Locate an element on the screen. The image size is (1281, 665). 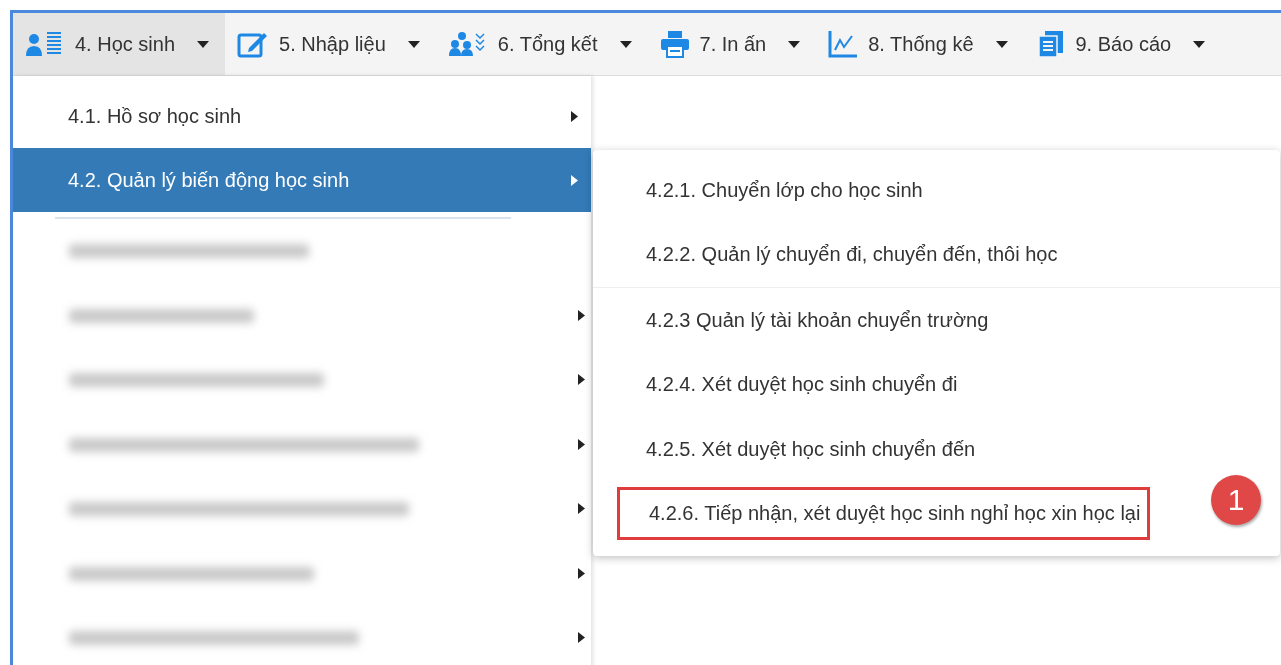
menu-item: 4.1. Hồ sơ học sinh is located at coordinates (302, 116).